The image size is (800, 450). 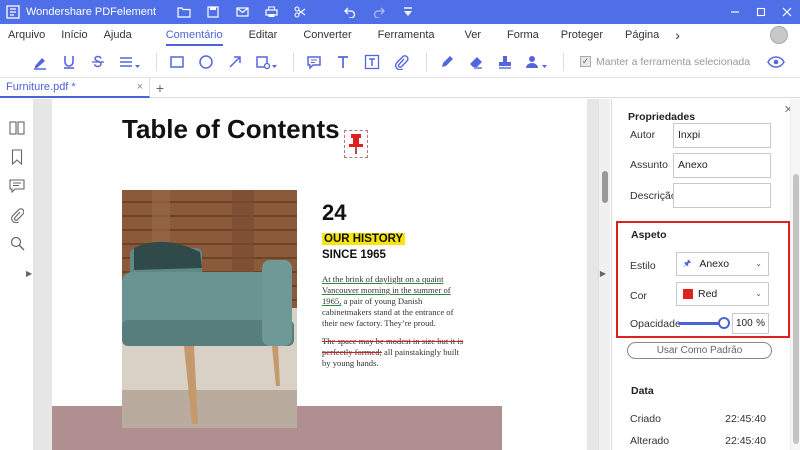 What do you see at coordinates (650, 441) in the screenshot?
I see `modified-label: Alterado` at bounding box center [650, 441].